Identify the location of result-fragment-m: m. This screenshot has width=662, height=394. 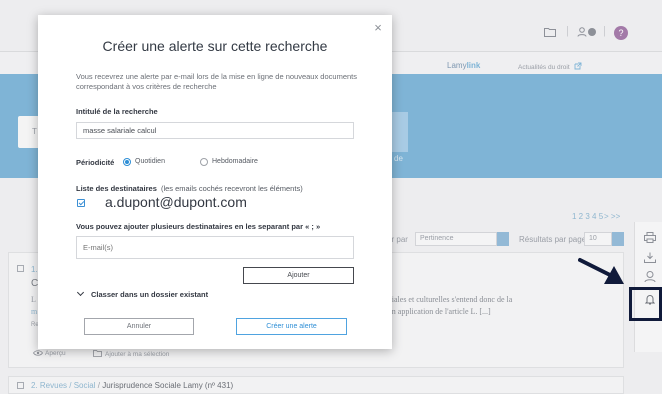
(34, 311).